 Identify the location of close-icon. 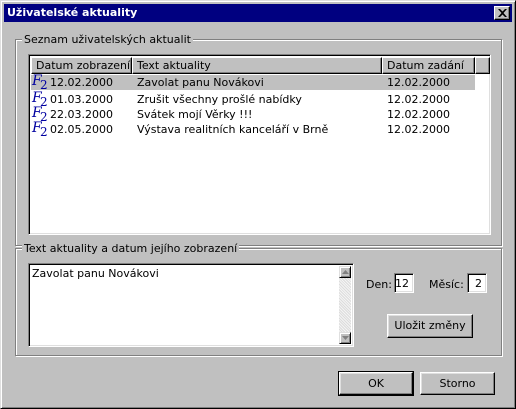
(502, 13).